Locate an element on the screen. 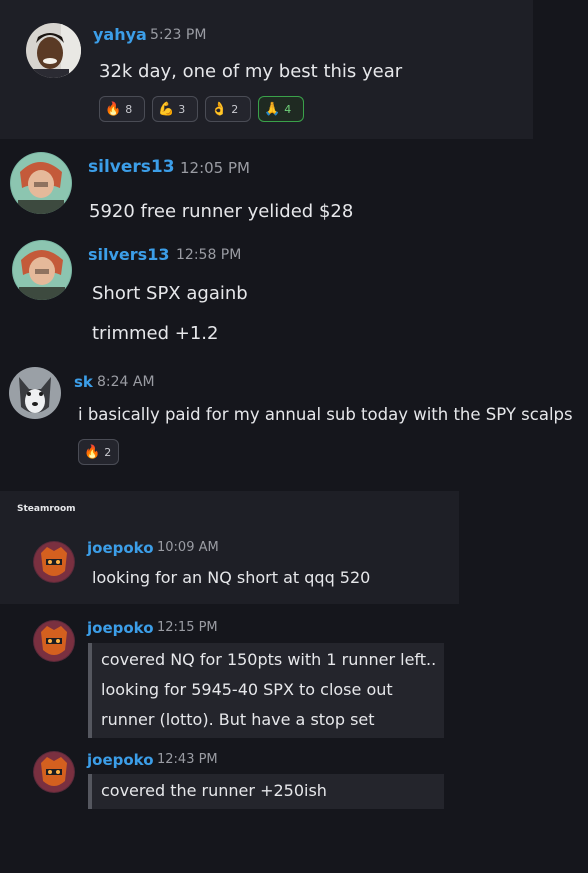  channel-label: Steamroom is located at coordinates (46, 509).